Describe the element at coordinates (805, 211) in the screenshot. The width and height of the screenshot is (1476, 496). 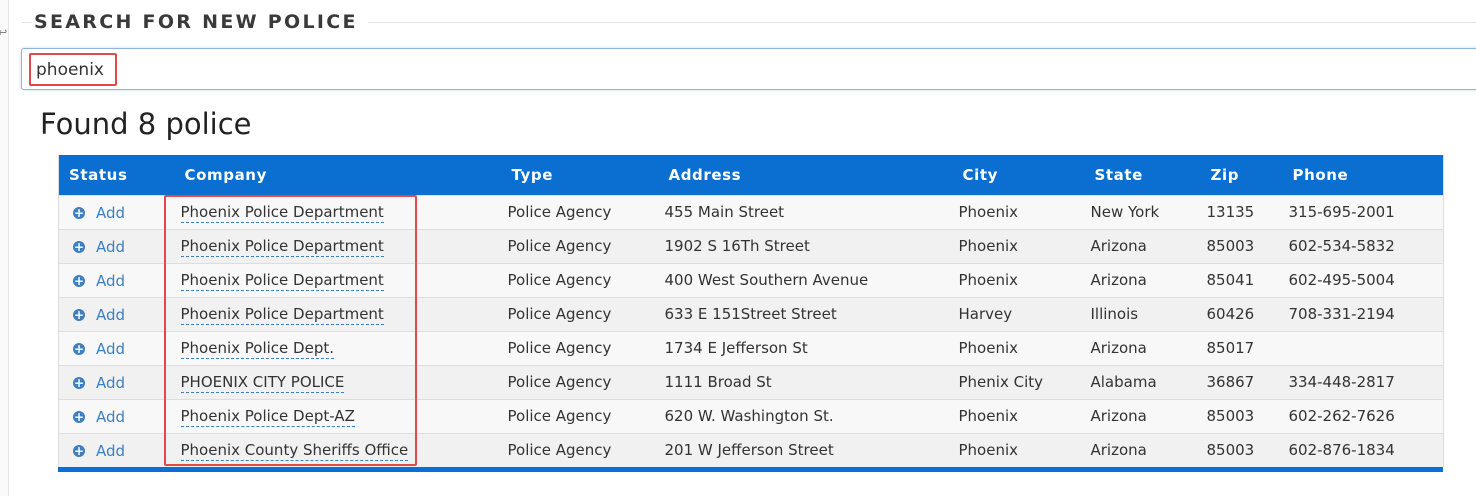
I see `address-cell: 455 Main Street` at that location.